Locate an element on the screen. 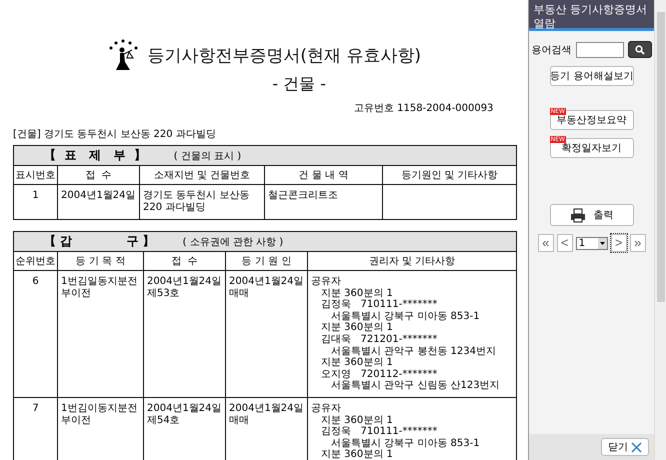  rights-line: 서울특별시 관악구 신림동 산123번지 is located at coordinates (416, 386).